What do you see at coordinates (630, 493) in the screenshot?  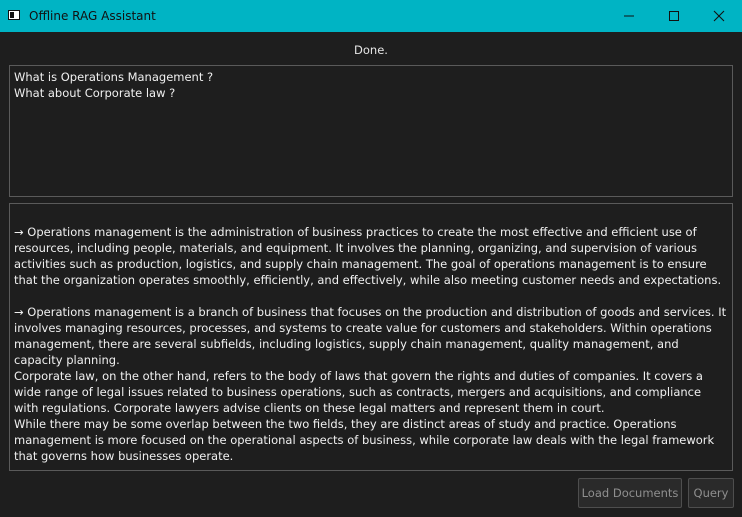 I see `load-documents-button: Load Documents` at bounding box center [630, 493].